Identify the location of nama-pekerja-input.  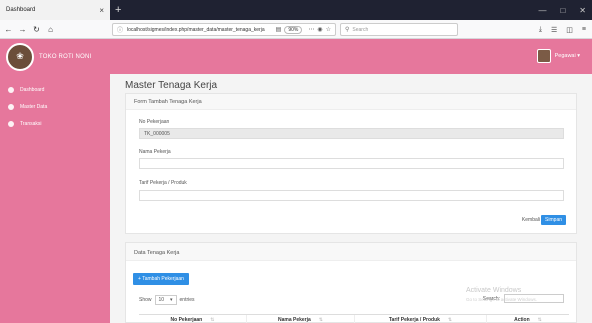
(351, 163).